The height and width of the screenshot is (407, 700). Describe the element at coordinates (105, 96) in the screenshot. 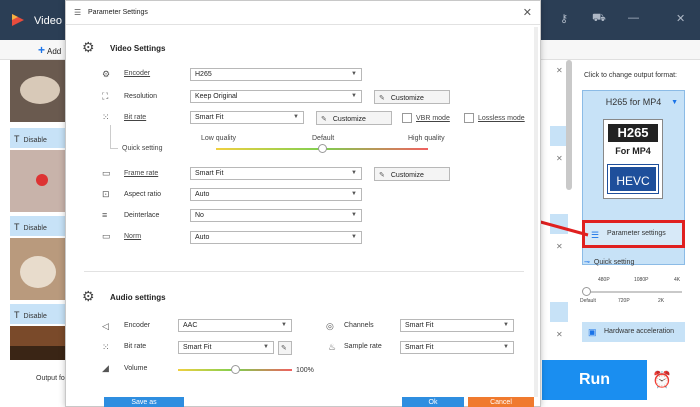

I see `resolution-icon: ⛶` at that location.